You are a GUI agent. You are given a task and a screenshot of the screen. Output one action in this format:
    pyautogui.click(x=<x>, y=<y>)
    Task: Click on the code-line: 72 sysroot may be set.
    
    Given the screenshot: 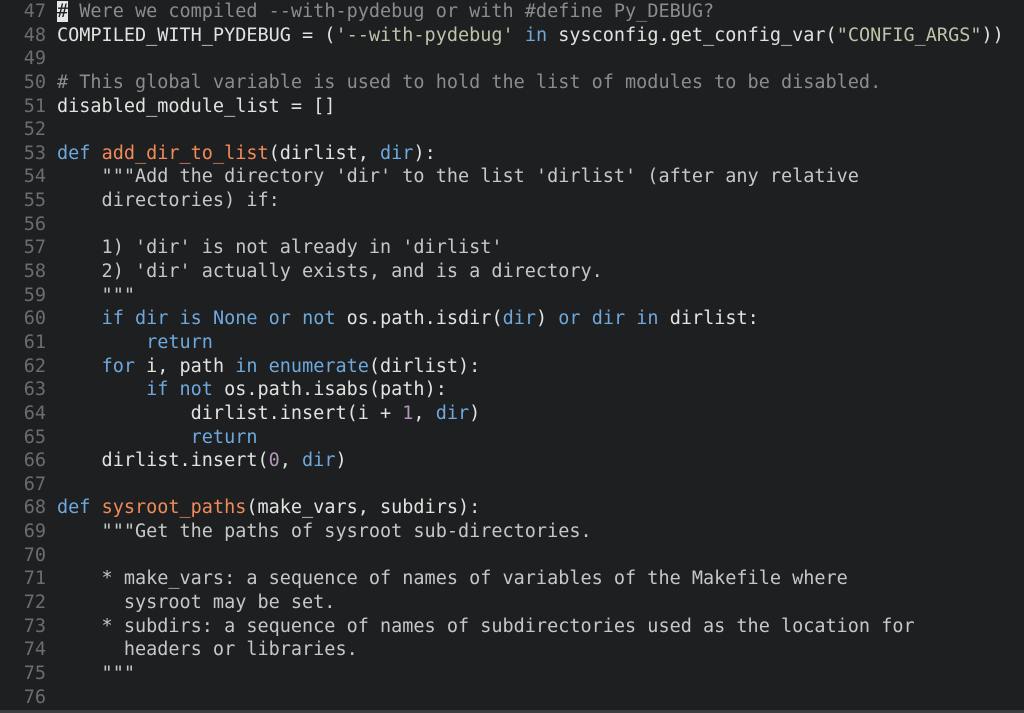 What is the action you would take?
    pyautogui.click(x=512, y=603)
    